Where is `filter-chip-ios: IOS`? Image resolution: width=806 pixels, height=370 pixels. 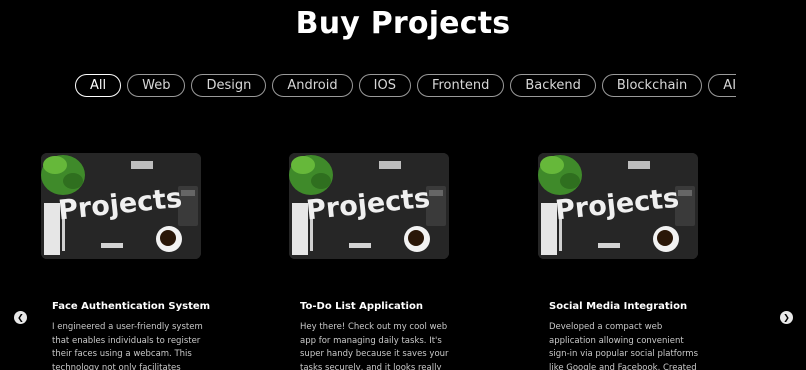
filter-chip-ios: IOS is located at coordinates (384, 85).